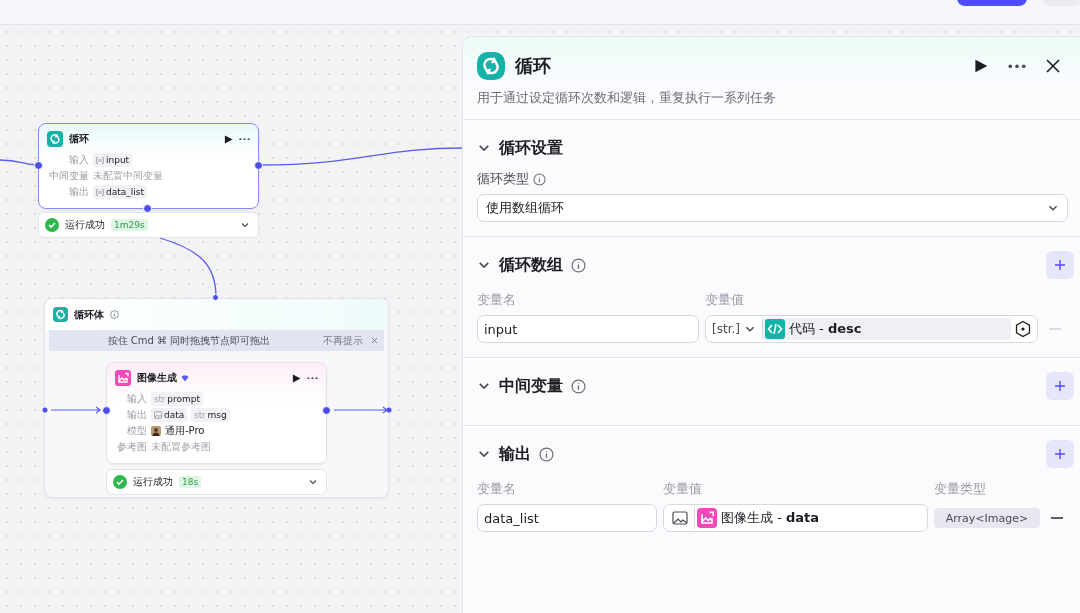 This screenshot has height=613, width=1080. What do you see at coordinates (987, 518) in the screenshot?
I see `type-badge: Array<Image>` at bounding box center [987, 518].